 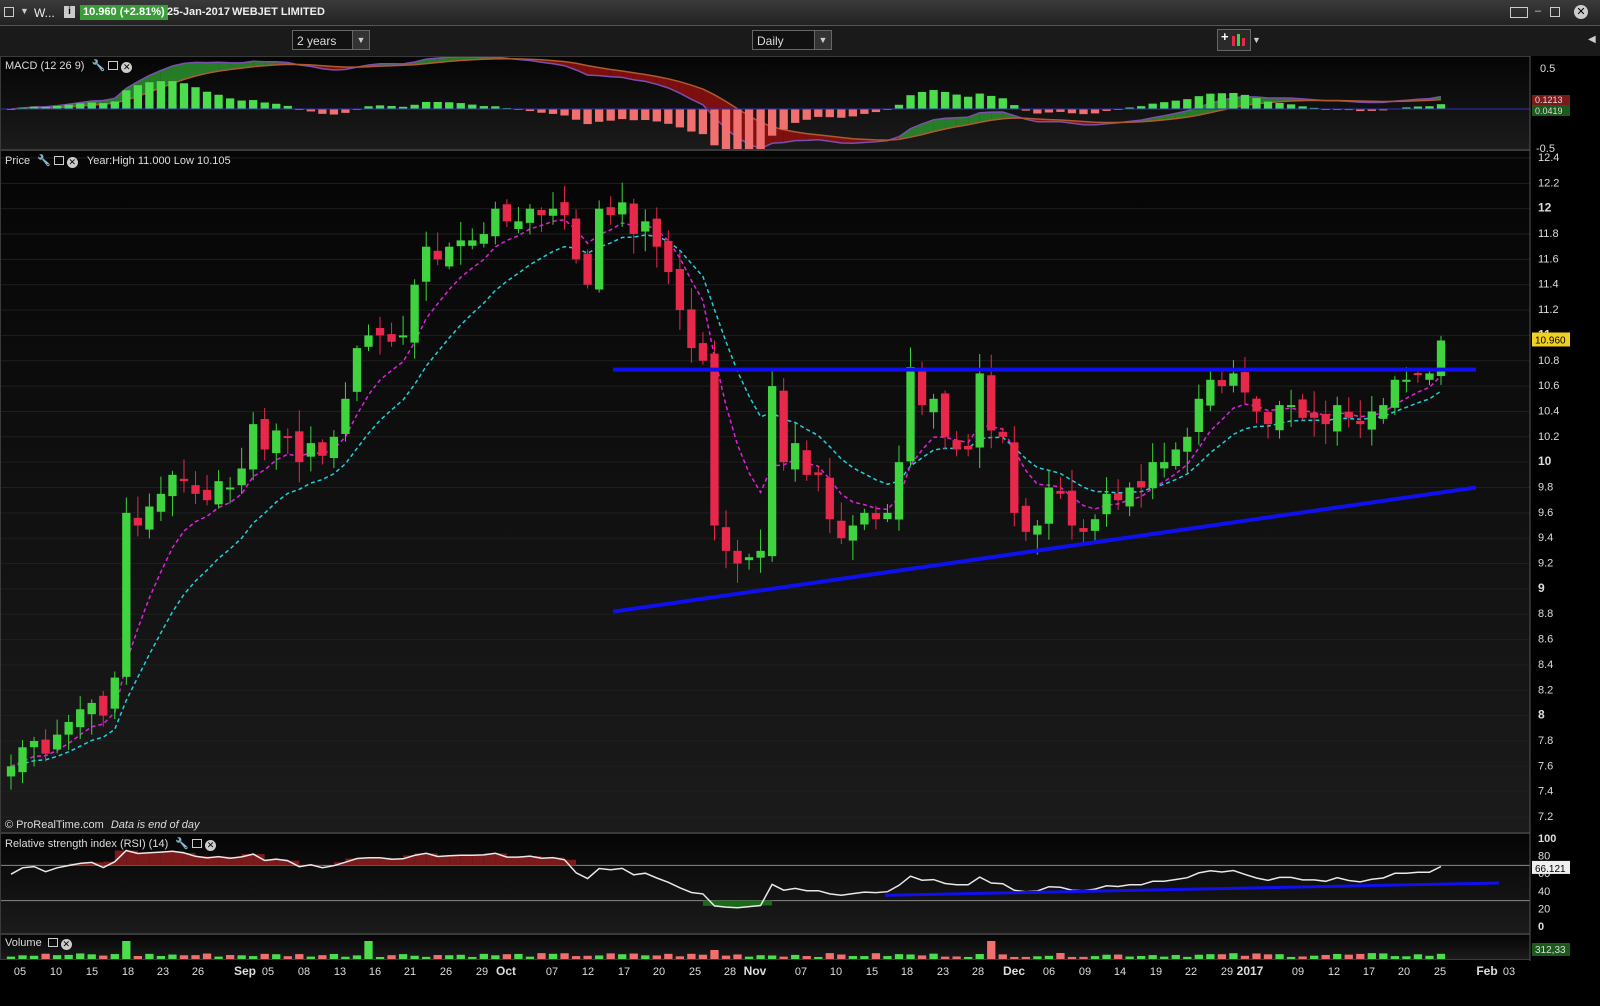 What do you see at coordinates (9, 12) in the screenshot?
I see `window-icon` at bounding box center [9, 12].